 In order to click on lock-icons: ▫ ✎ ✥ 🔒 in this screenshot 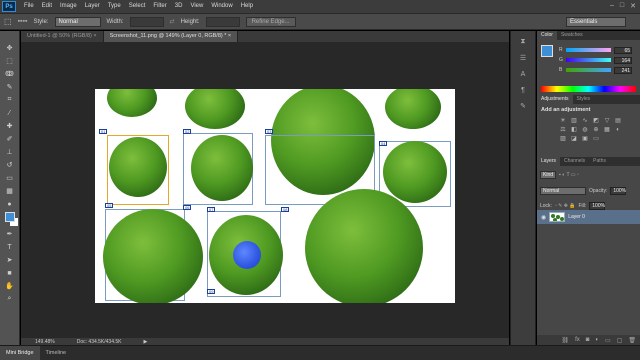, I will do `click(565, 206)`.